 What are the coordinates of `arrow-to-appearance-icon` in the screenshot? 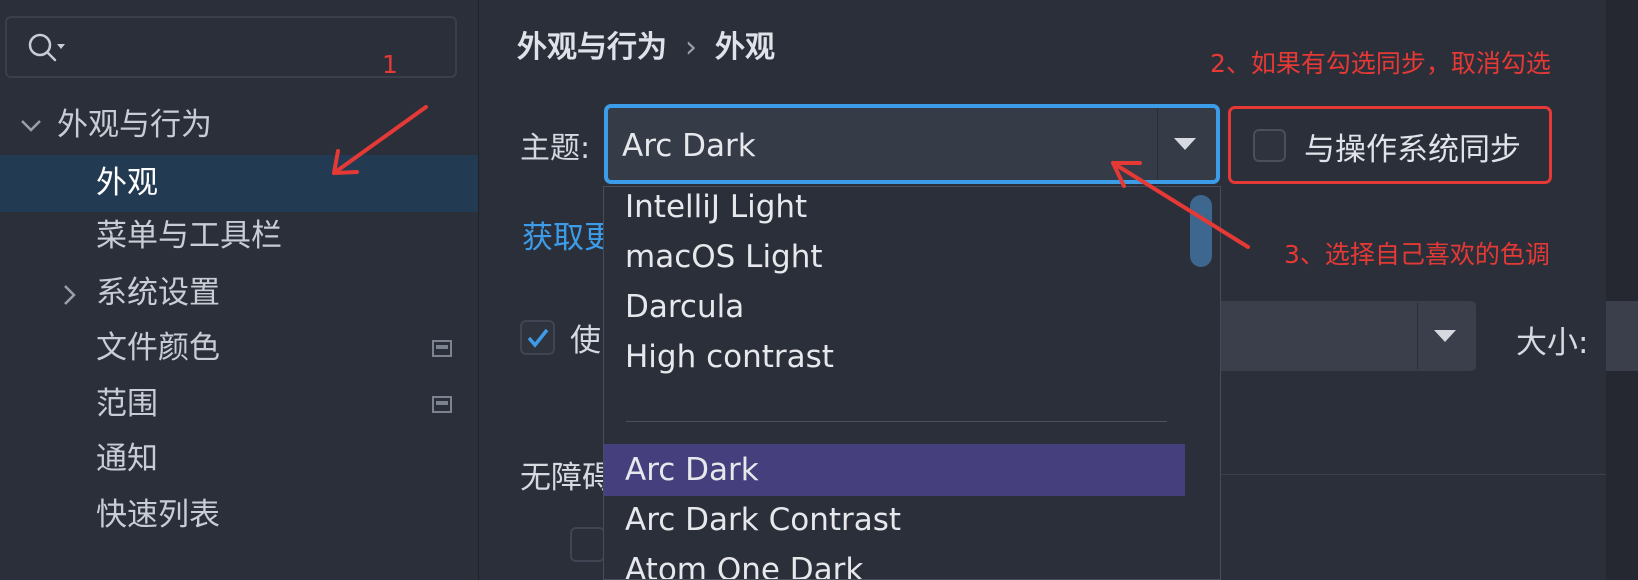 It's located at (380, 140).